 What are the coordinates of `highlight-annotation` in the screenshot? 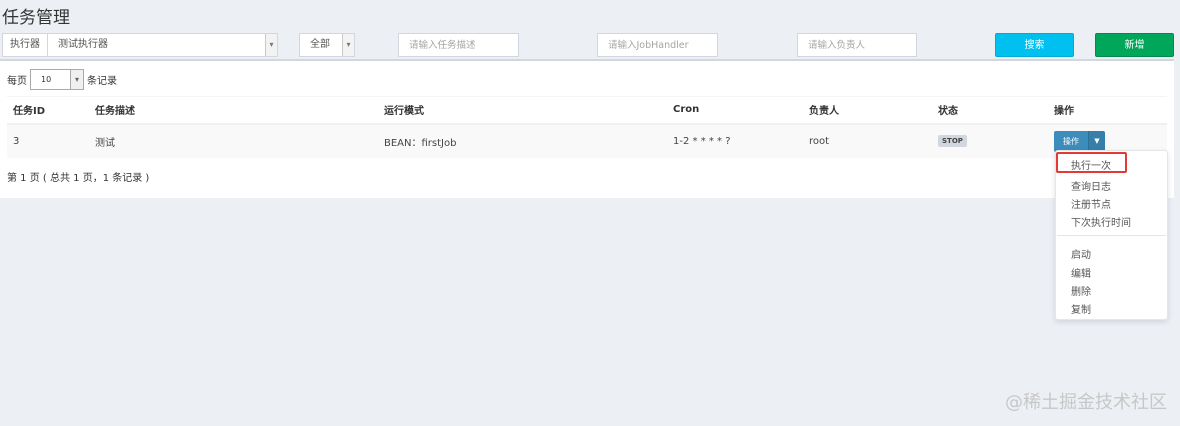 It's located at (1091, 162).